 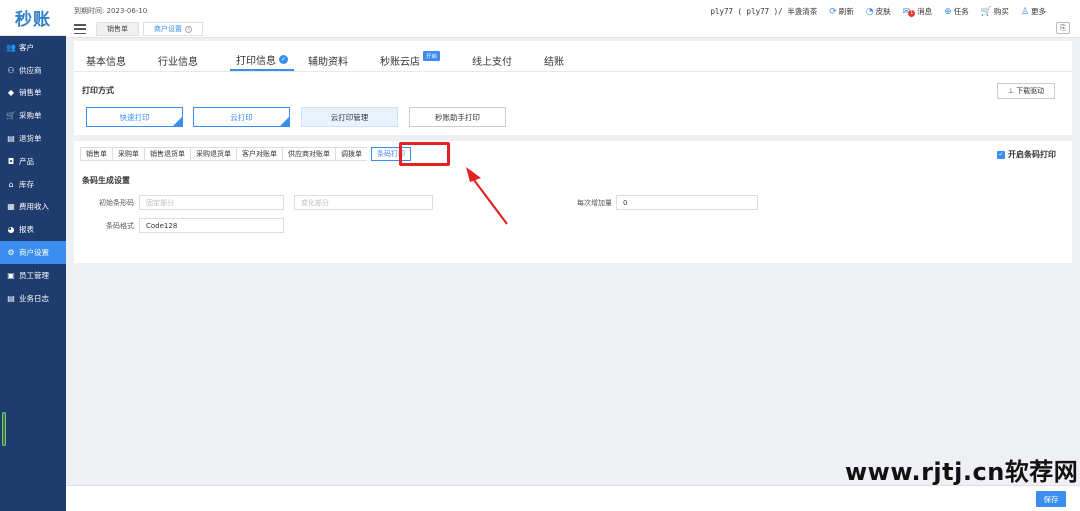 What do you see at coordinates (116, 203) in the screenshot?
I see `initial-barcode-label: 初始条形码` at bounding box center [116, 203].